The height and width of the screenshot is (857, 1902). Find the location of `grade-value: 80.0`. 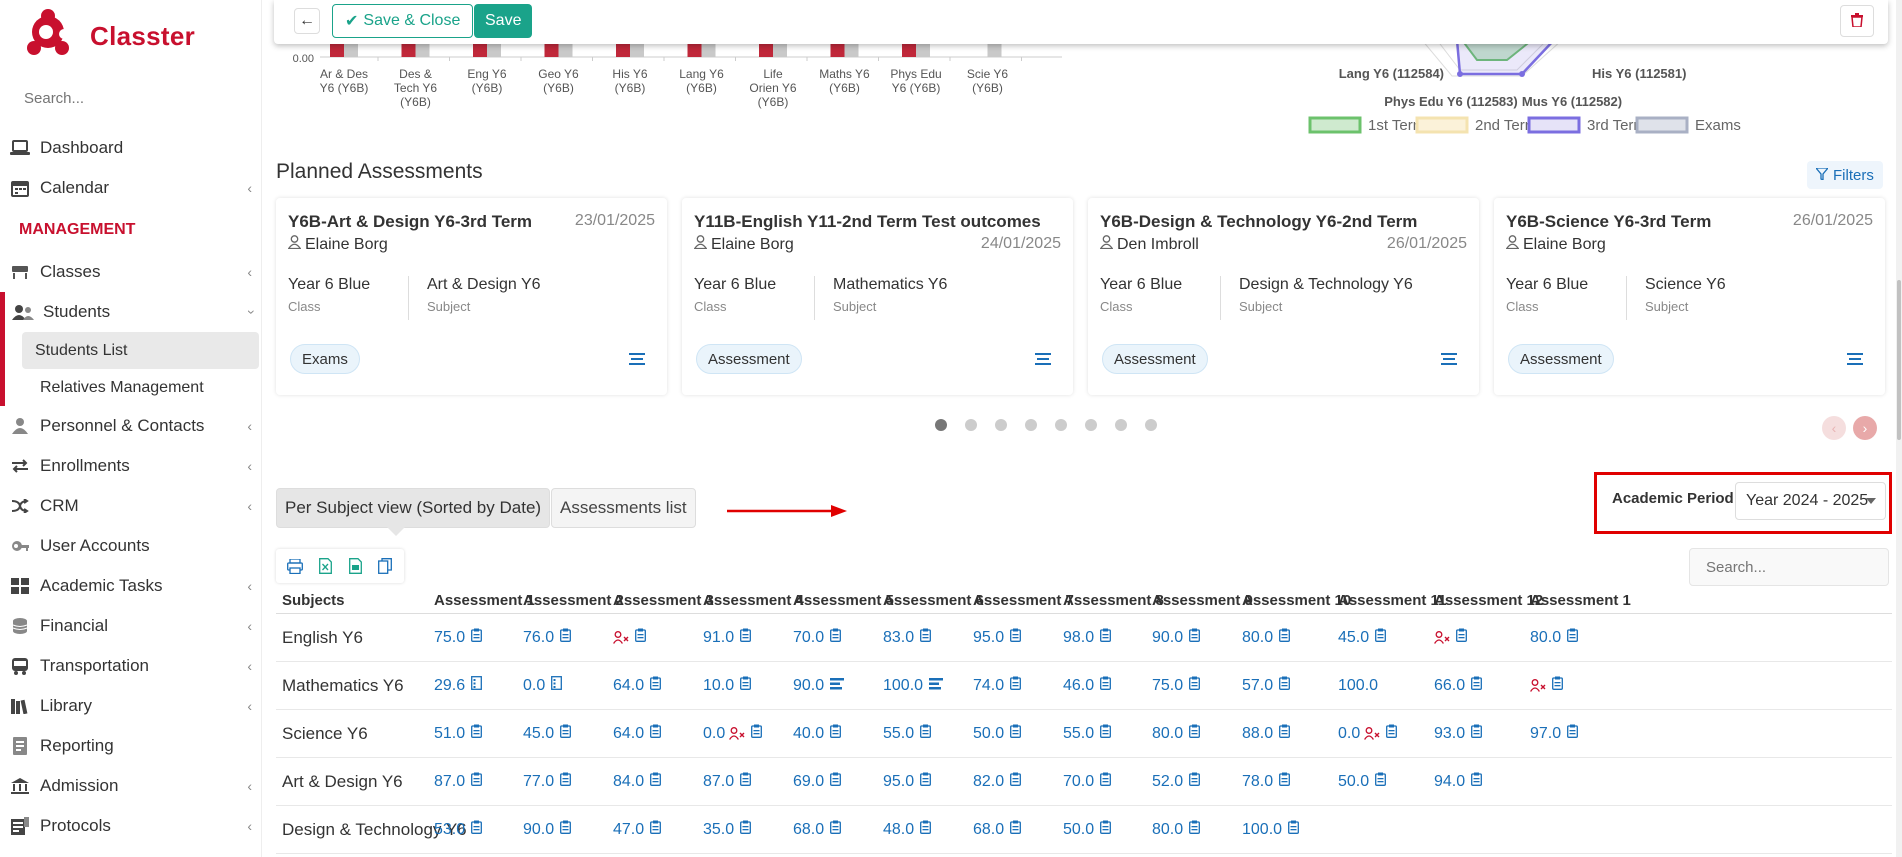

grade-value: 80.0 is located at coordinates (1257, 638).